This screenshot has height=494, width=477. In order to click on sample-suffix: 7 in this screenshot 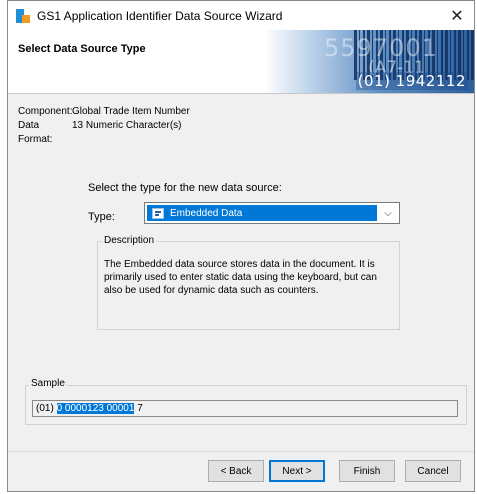, I will do `click(138, 408)`.